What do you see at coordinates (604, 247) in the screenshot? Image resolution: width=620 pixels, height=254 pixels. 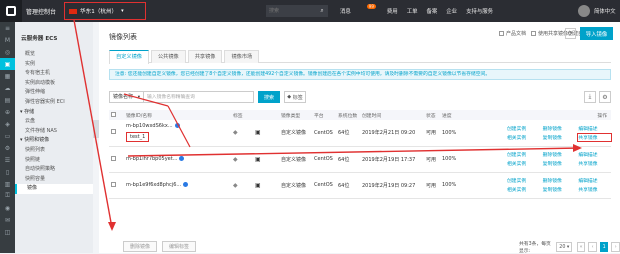 I see `page-button-current: 1` at bounding box center [604, 247].